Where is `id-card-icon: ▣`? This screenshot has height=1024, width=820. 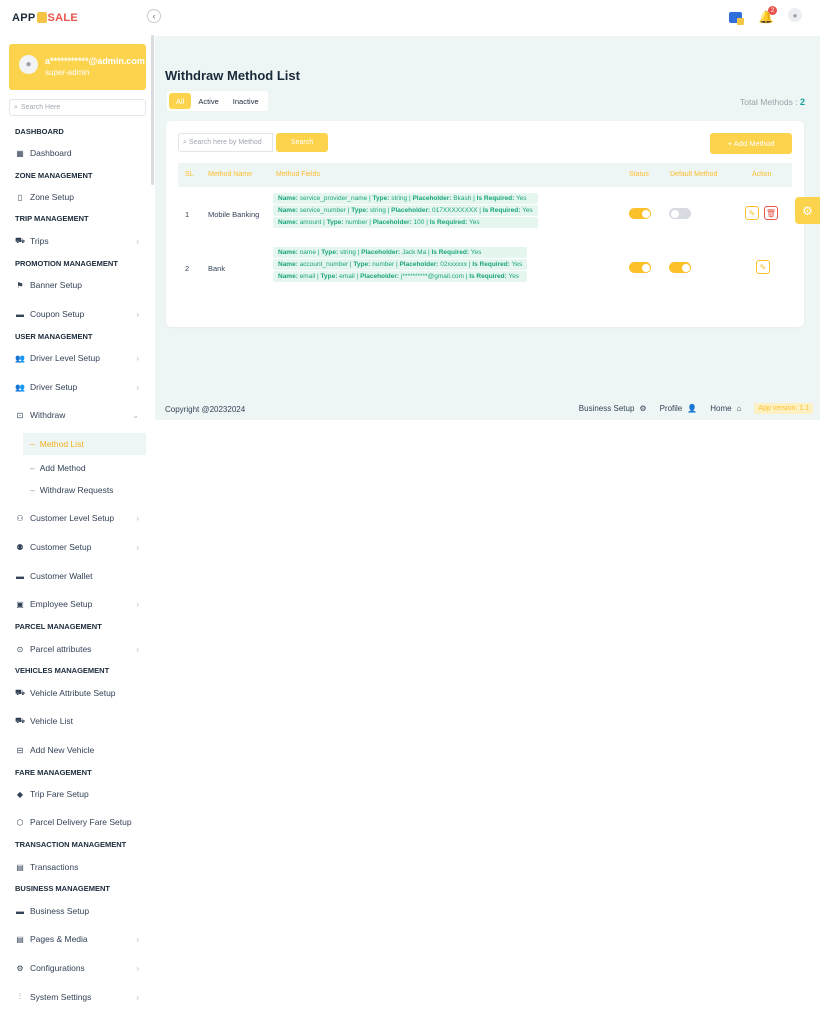
id-card-icon: ▣ is located at coordinates (20, 604).